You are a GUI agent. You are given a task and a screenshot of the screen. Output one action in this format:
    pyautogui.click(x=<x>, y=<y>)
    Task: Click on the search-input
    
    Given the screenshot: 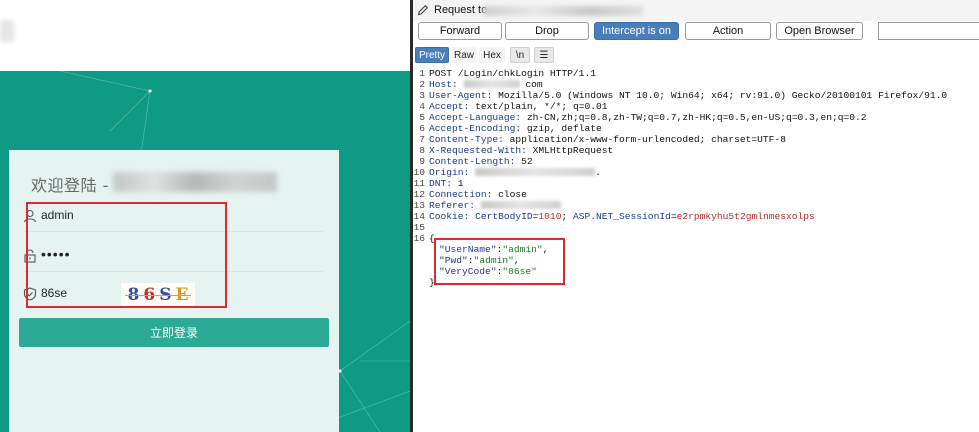 What is the action you would take?
    pyautogui.click(x=928, y=31)
    